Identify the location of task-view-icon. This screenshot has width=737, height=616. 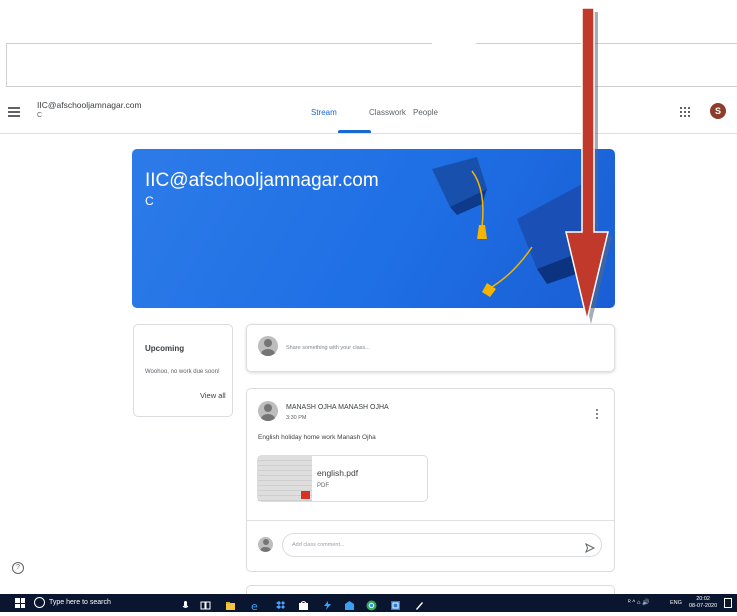
(205, 604).